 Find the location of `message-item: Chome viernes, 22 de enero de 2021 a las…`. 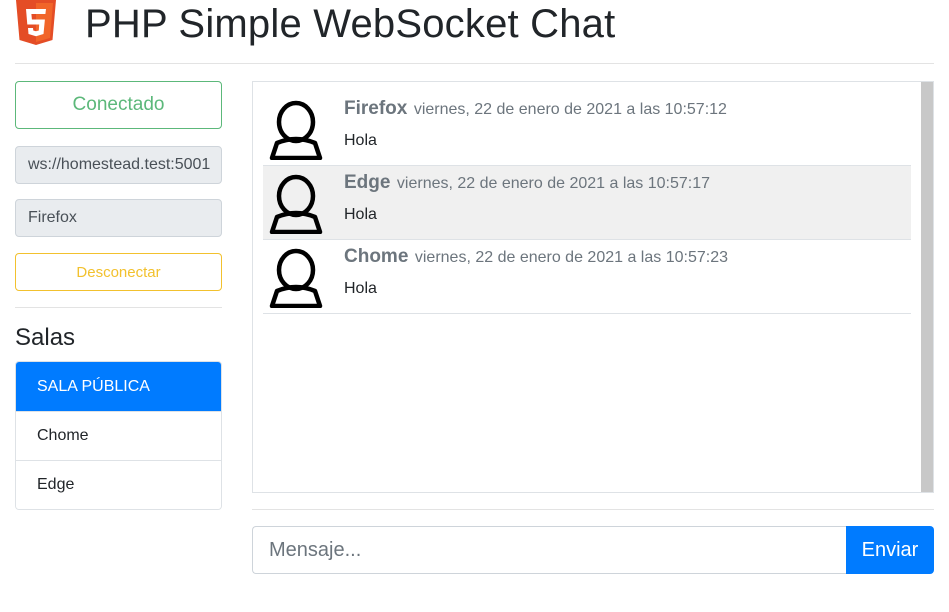

message-item: Chome viernes, 22 de enero de 2021 a las… is located at coordinates (587, 277).